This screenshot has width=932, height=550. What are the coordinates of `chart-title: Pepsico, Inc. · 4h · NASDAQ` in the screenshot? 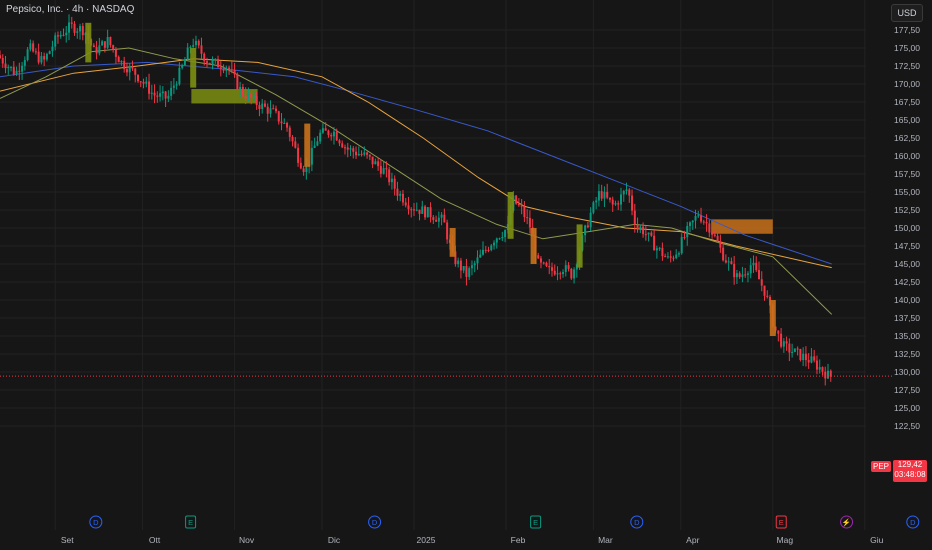 It's located at (70, 9).